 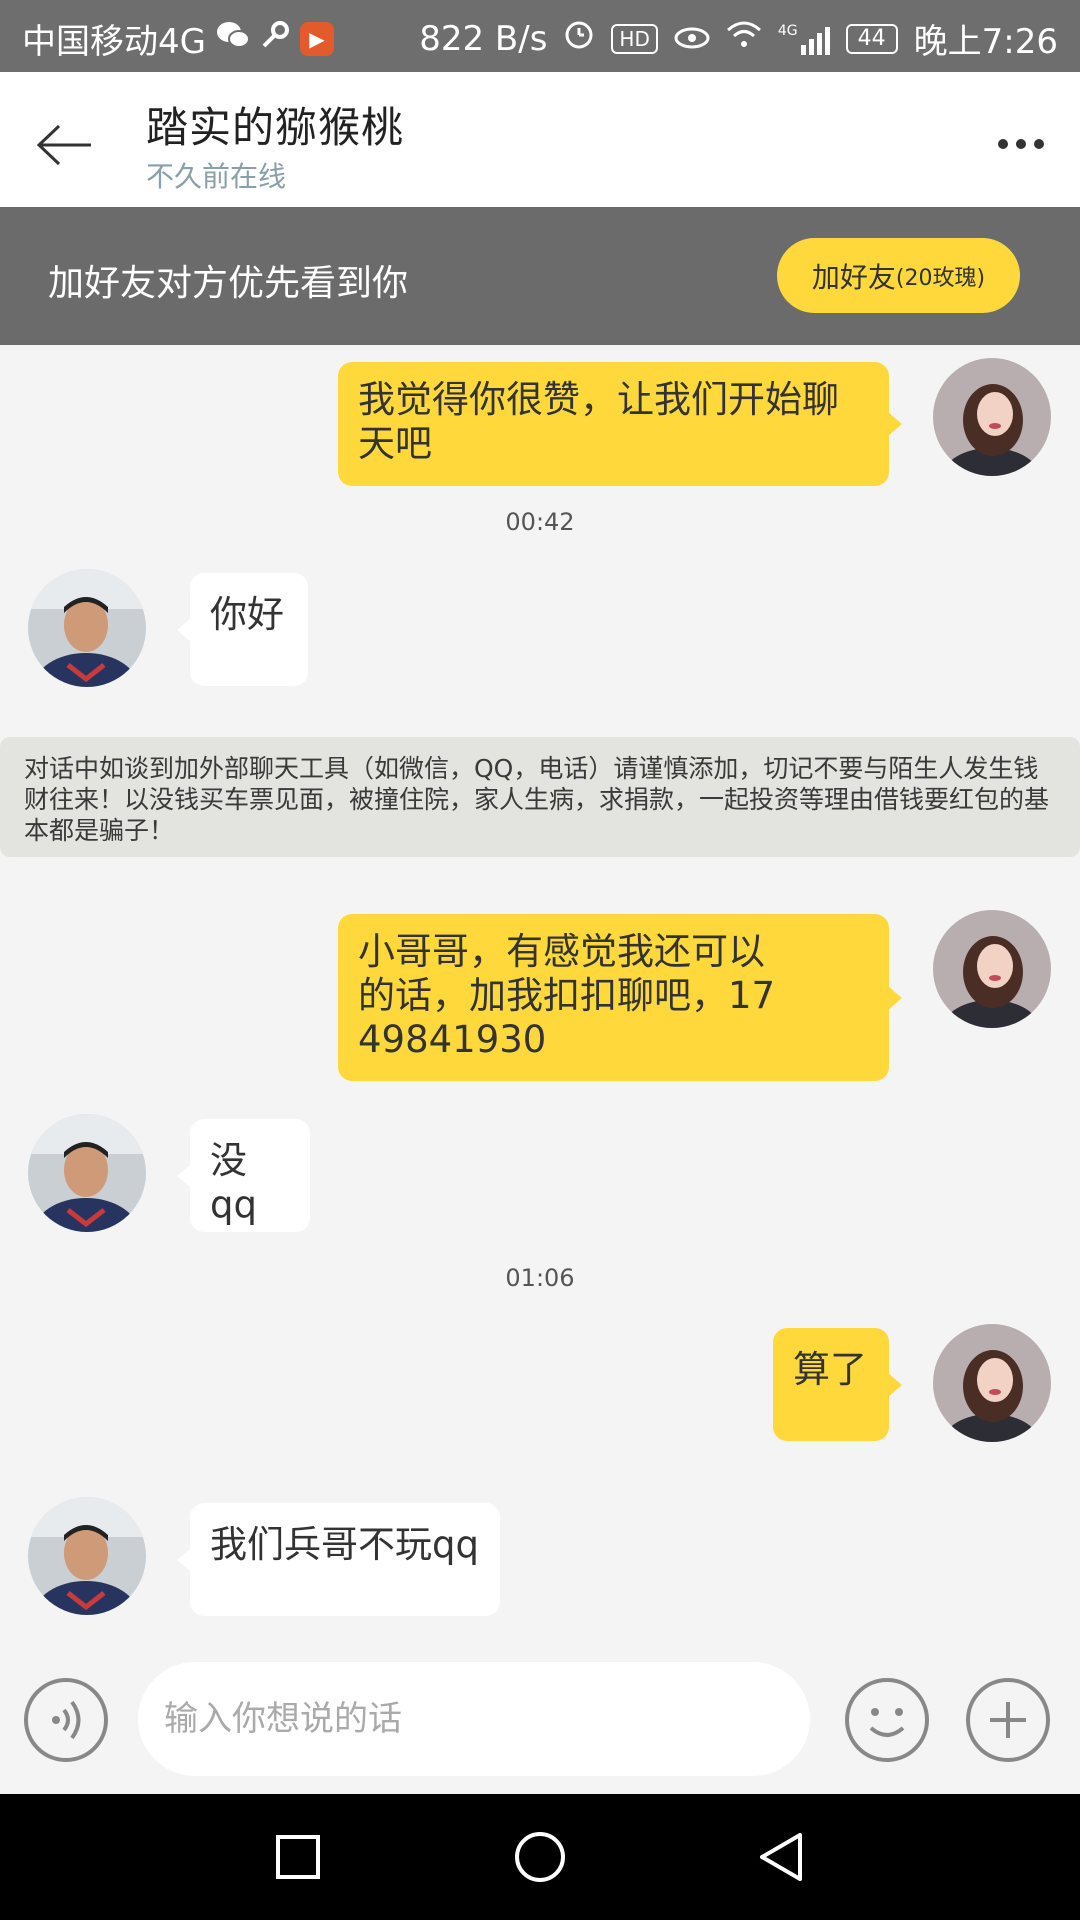 I want to click on add-friend-label: 加好友, so click(x=853, y=277).